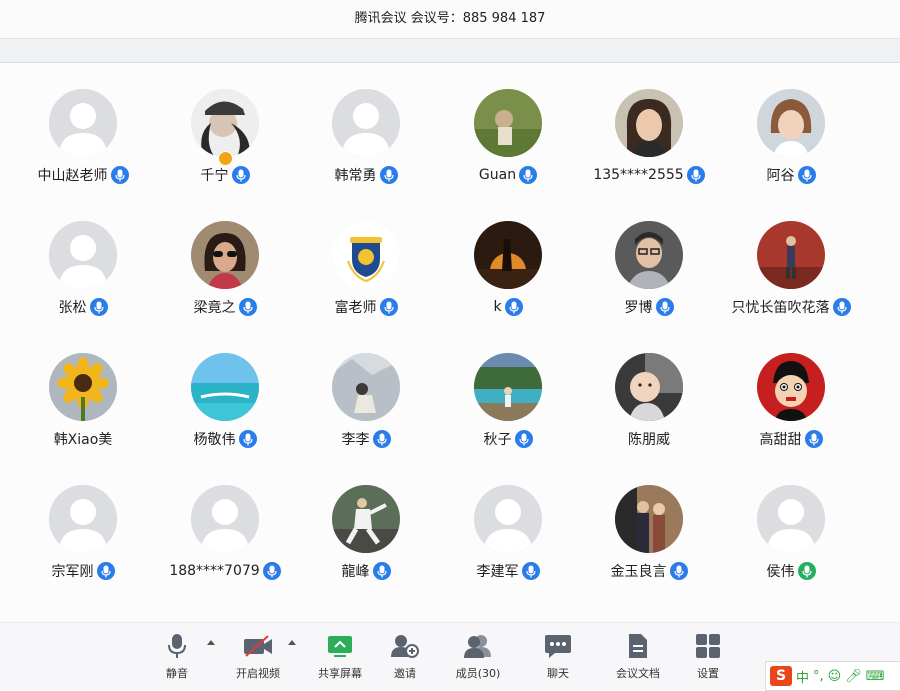 The height and width of the screenshot is (691, 900). I want to click on participant-name-row: 金玉良言, so click(649, 571).